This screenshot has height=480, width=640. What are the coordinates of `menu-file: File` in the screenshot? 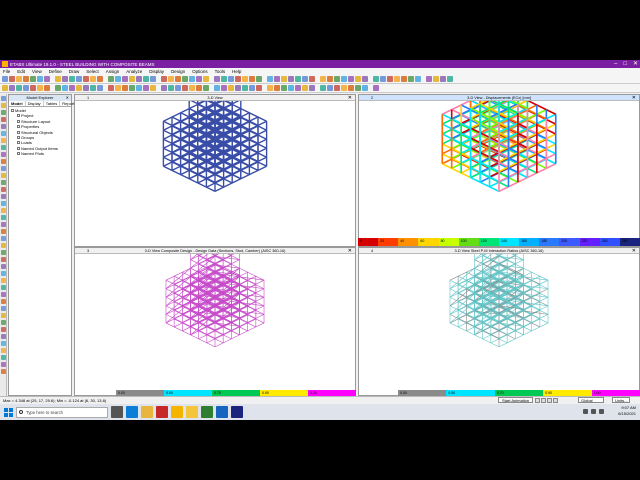 It's located at (6, 71).